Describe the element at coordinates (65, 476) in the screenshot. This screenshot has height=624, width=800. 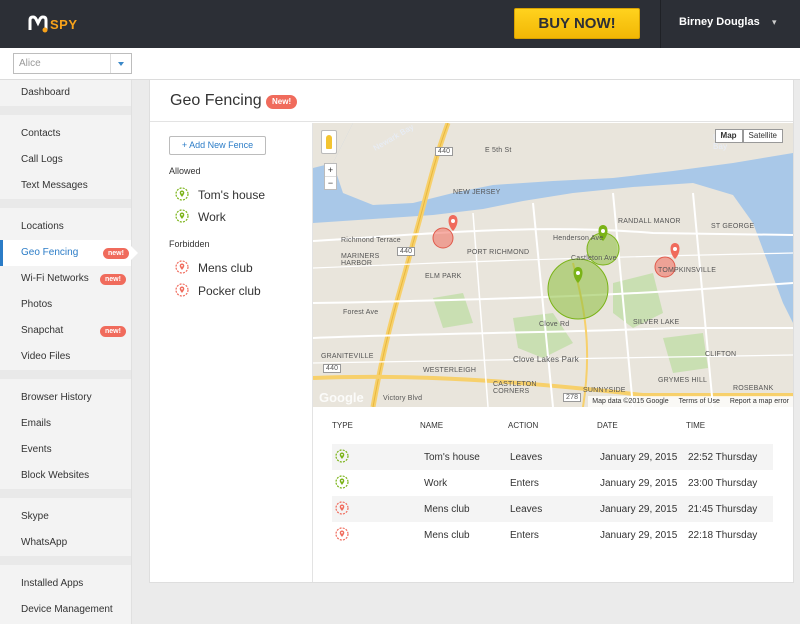
I see `sidebar-item-block-websites: Block Websites` at that location.